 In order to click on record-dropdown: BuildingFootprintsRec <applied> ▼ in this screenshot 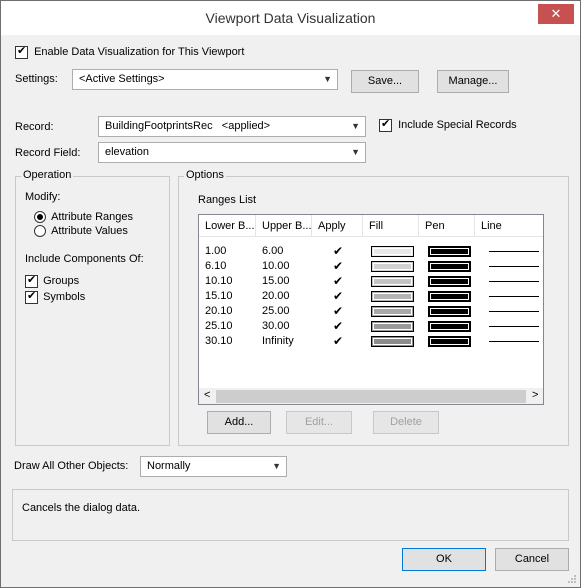, I will do `click(232, 126)`.